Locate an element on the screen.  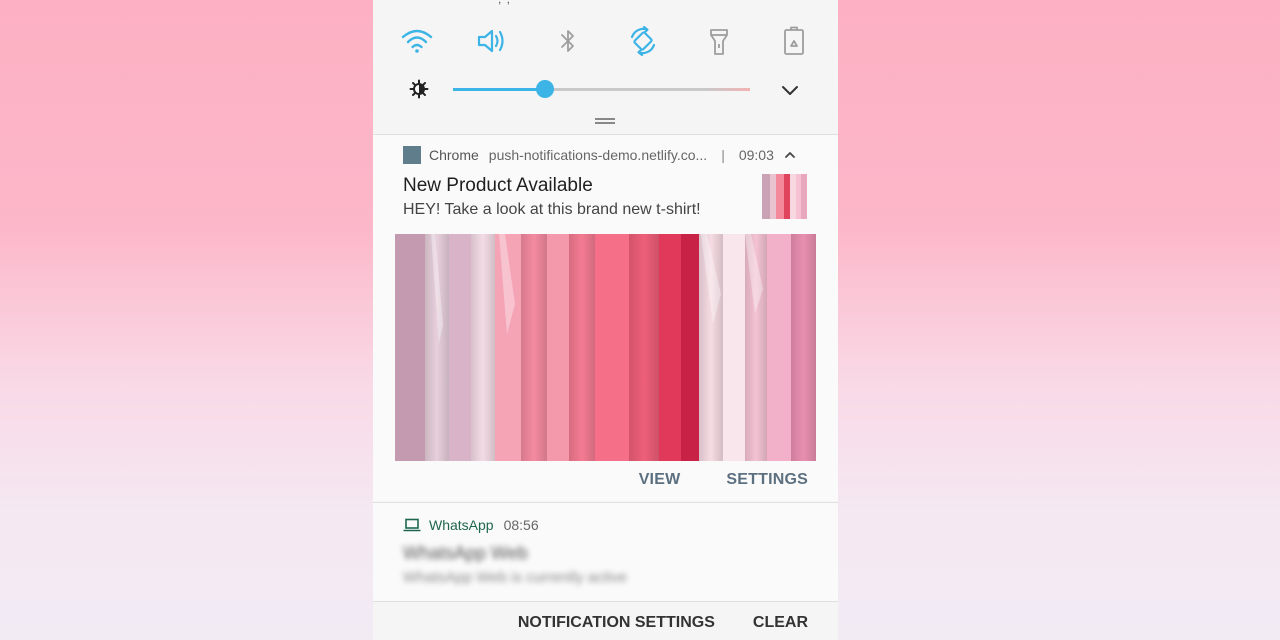
settings-button: SETTINGS is located at coordinates (767, 480).